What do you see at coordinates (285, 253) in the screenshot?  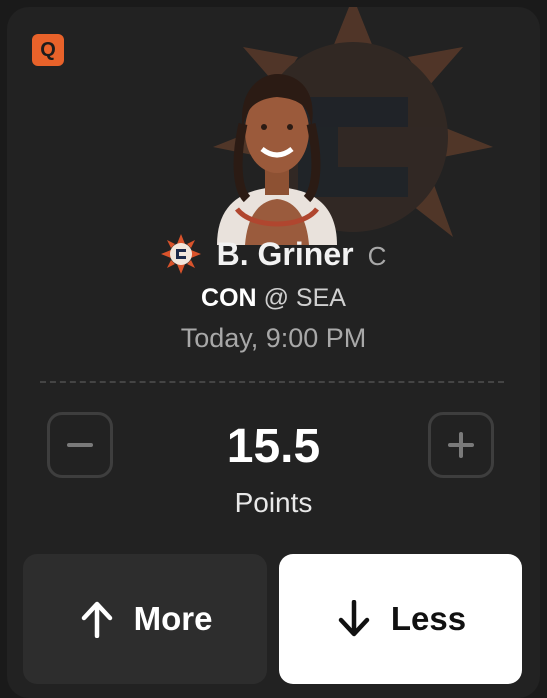 I see `player-name: B. Griner` at bounding box center [285, 253].